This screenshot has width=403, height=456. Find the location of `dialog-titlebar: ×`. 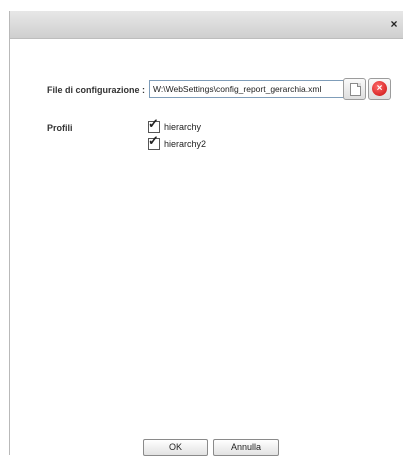

dialog-titlebar: × is located at coordinates (206, 25).